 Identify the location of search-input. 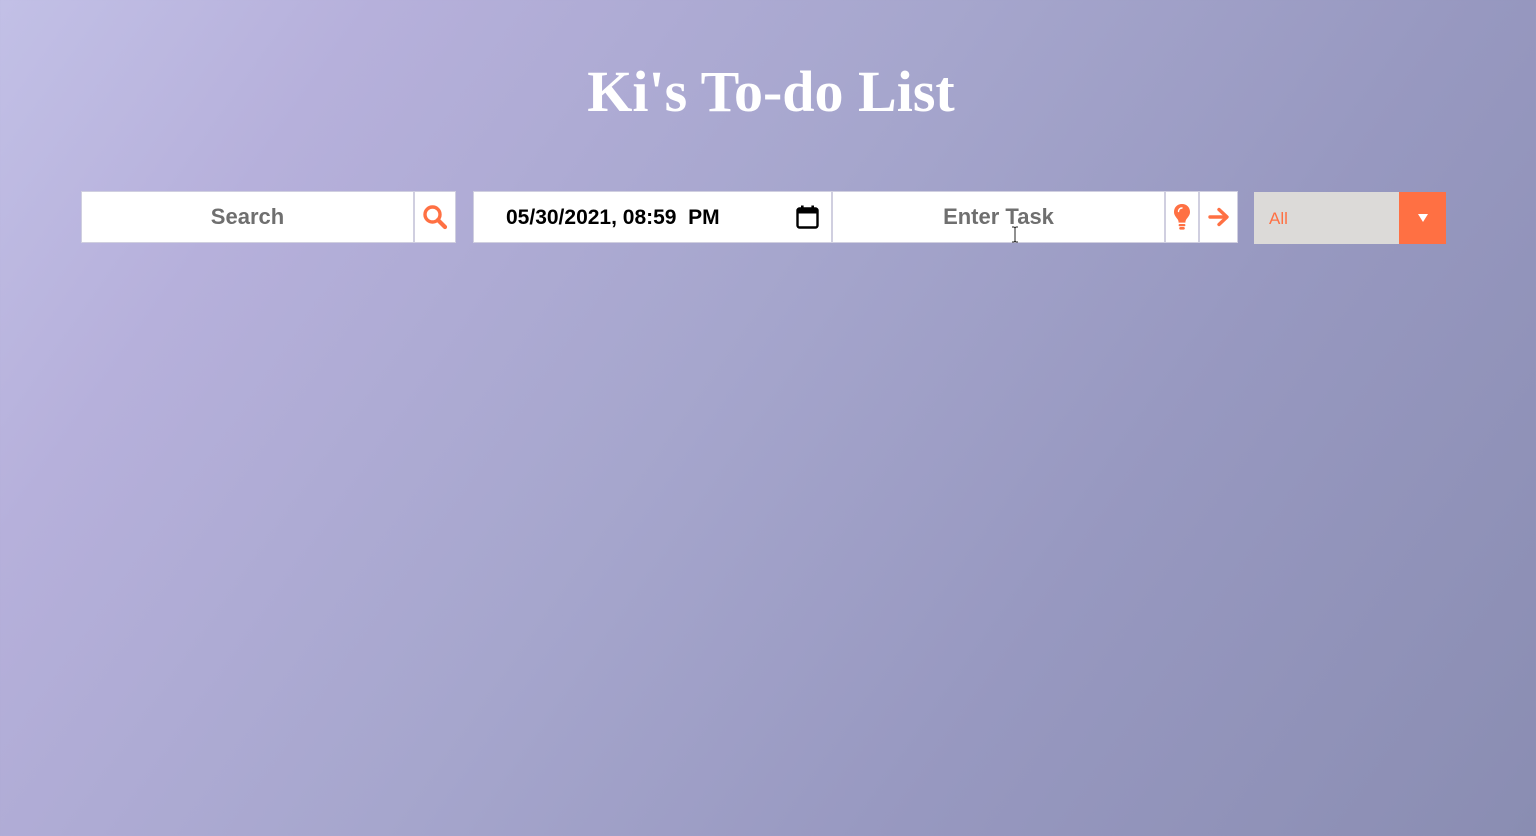
(247, 217).